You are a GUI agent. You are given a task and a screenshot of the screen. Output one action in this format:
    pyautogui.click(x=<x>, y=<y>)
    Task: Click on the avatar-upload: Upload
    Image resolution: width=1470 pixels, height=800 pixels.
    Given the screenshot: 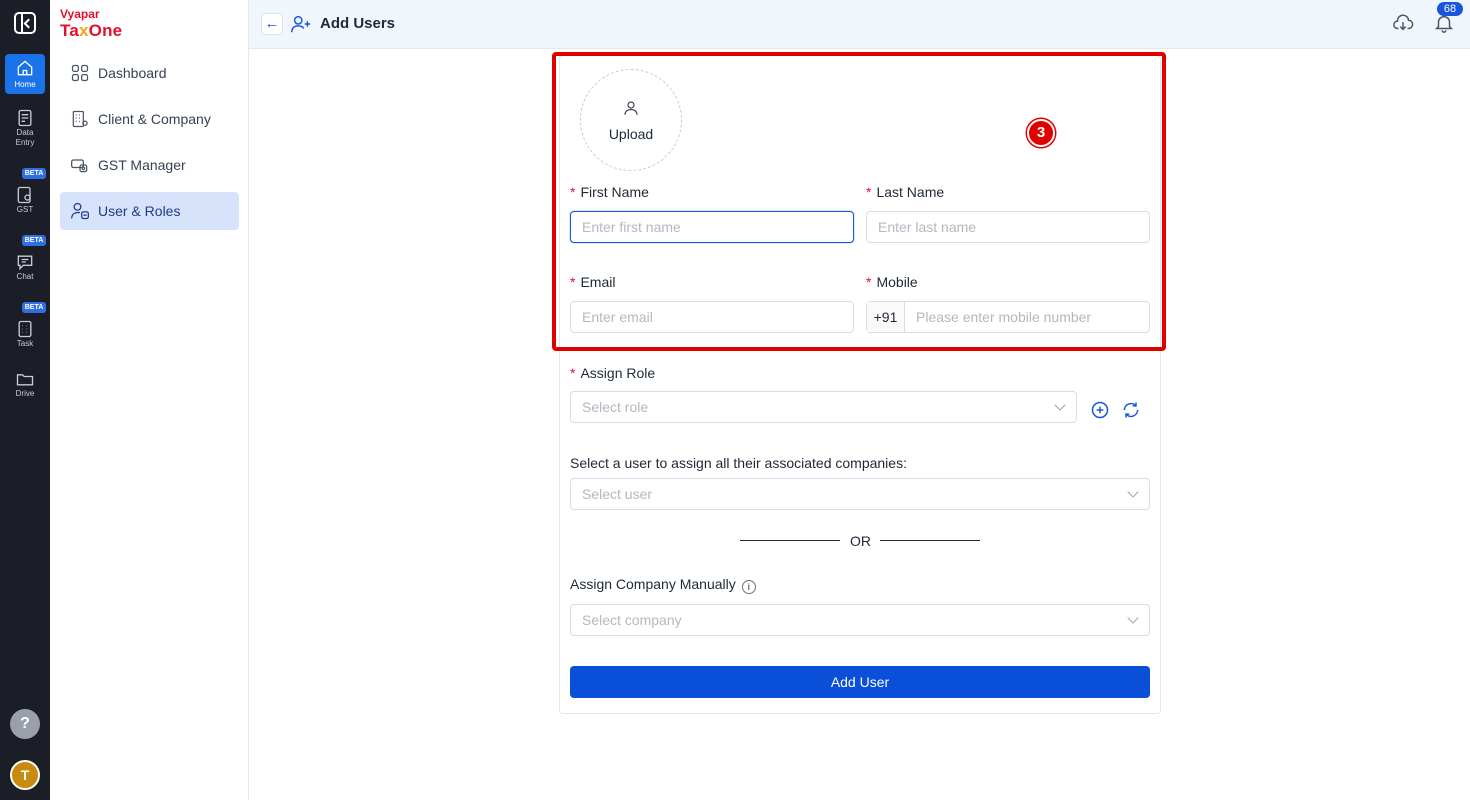 What is the action you would take?
    pyautogui.click(x=631, y=120)
    